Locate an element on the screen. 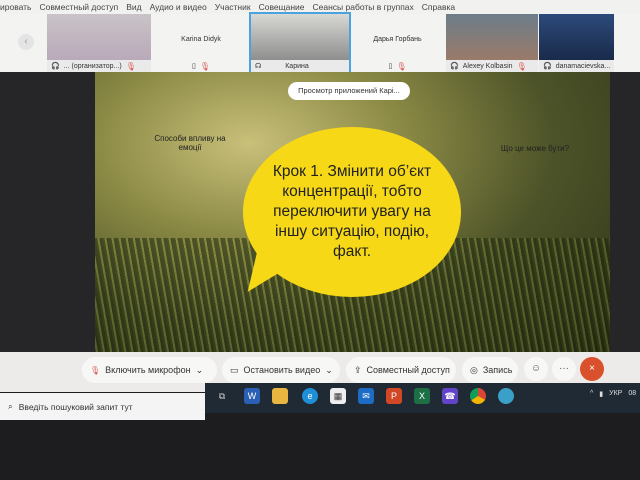  camera-icon: ▭ is located at coordinates (234, 369).